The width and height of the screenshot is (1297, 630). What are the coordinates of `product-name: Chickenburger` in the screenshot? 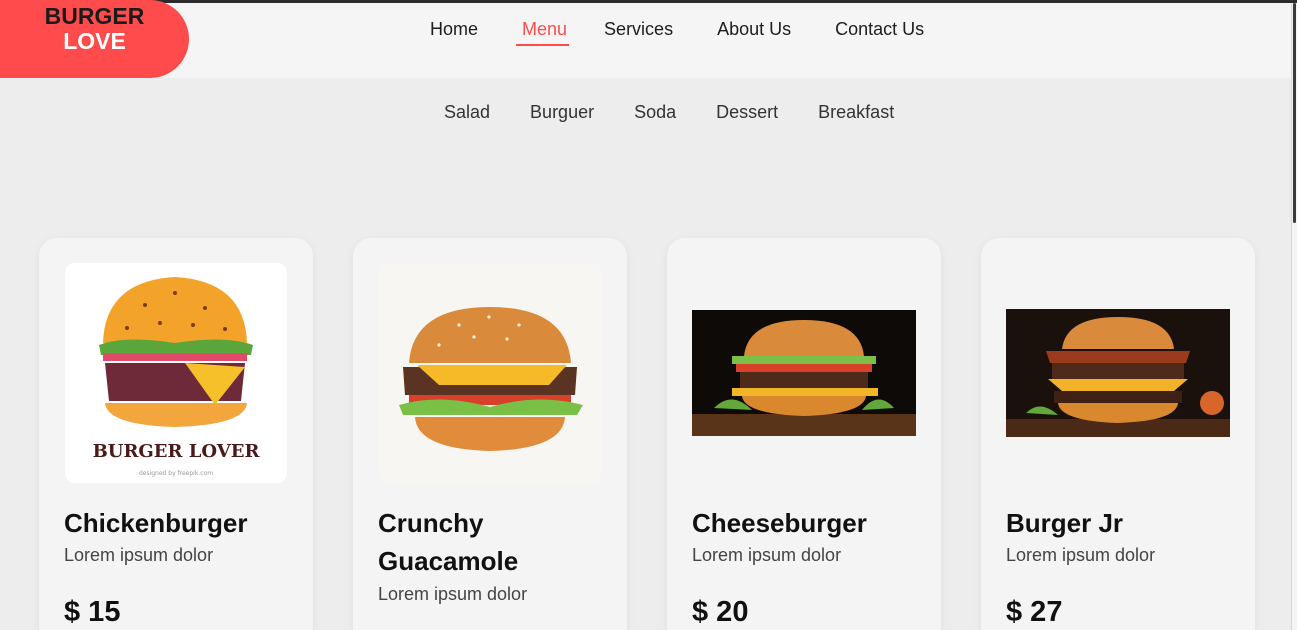 It's located at (156, 523).